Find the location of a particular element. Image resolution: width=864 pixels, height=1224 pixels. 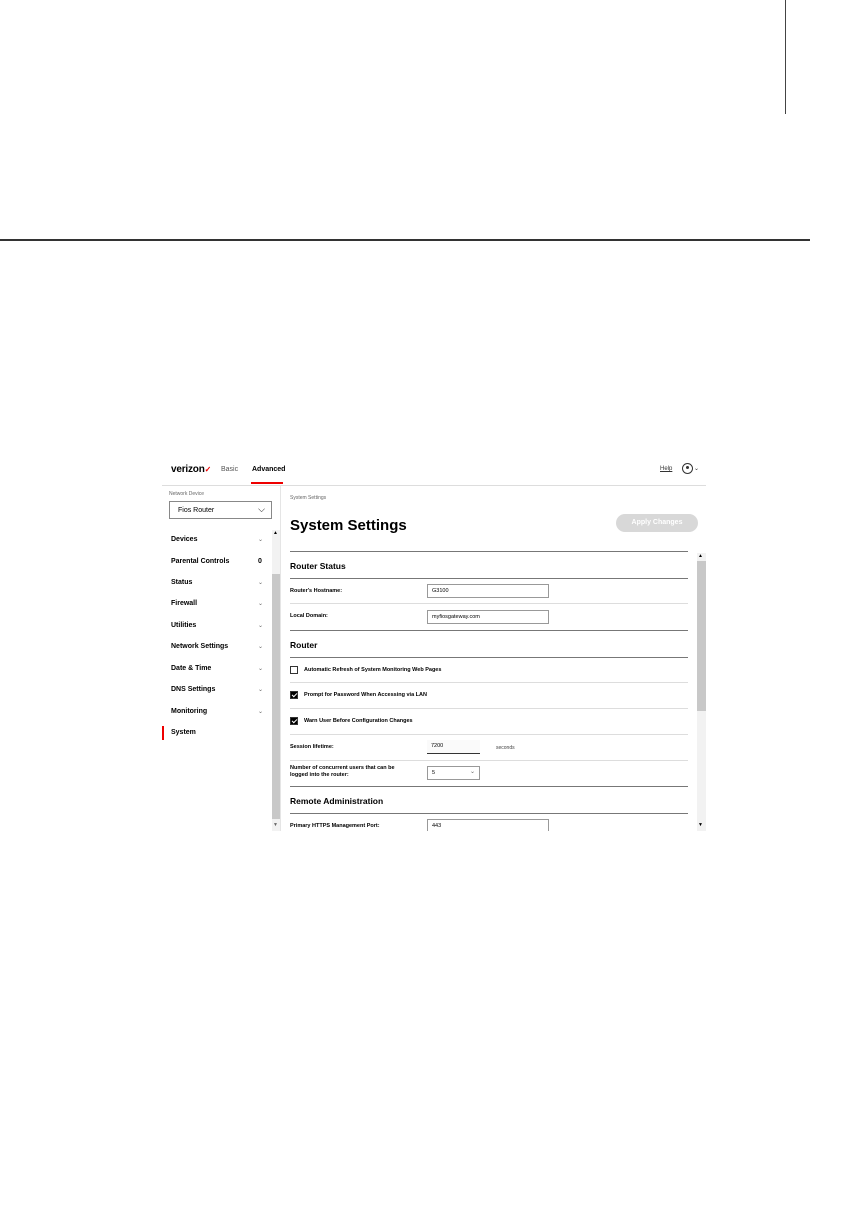

sidebar-item-network-settings: Network Settings is located at coordinates (199, 646).